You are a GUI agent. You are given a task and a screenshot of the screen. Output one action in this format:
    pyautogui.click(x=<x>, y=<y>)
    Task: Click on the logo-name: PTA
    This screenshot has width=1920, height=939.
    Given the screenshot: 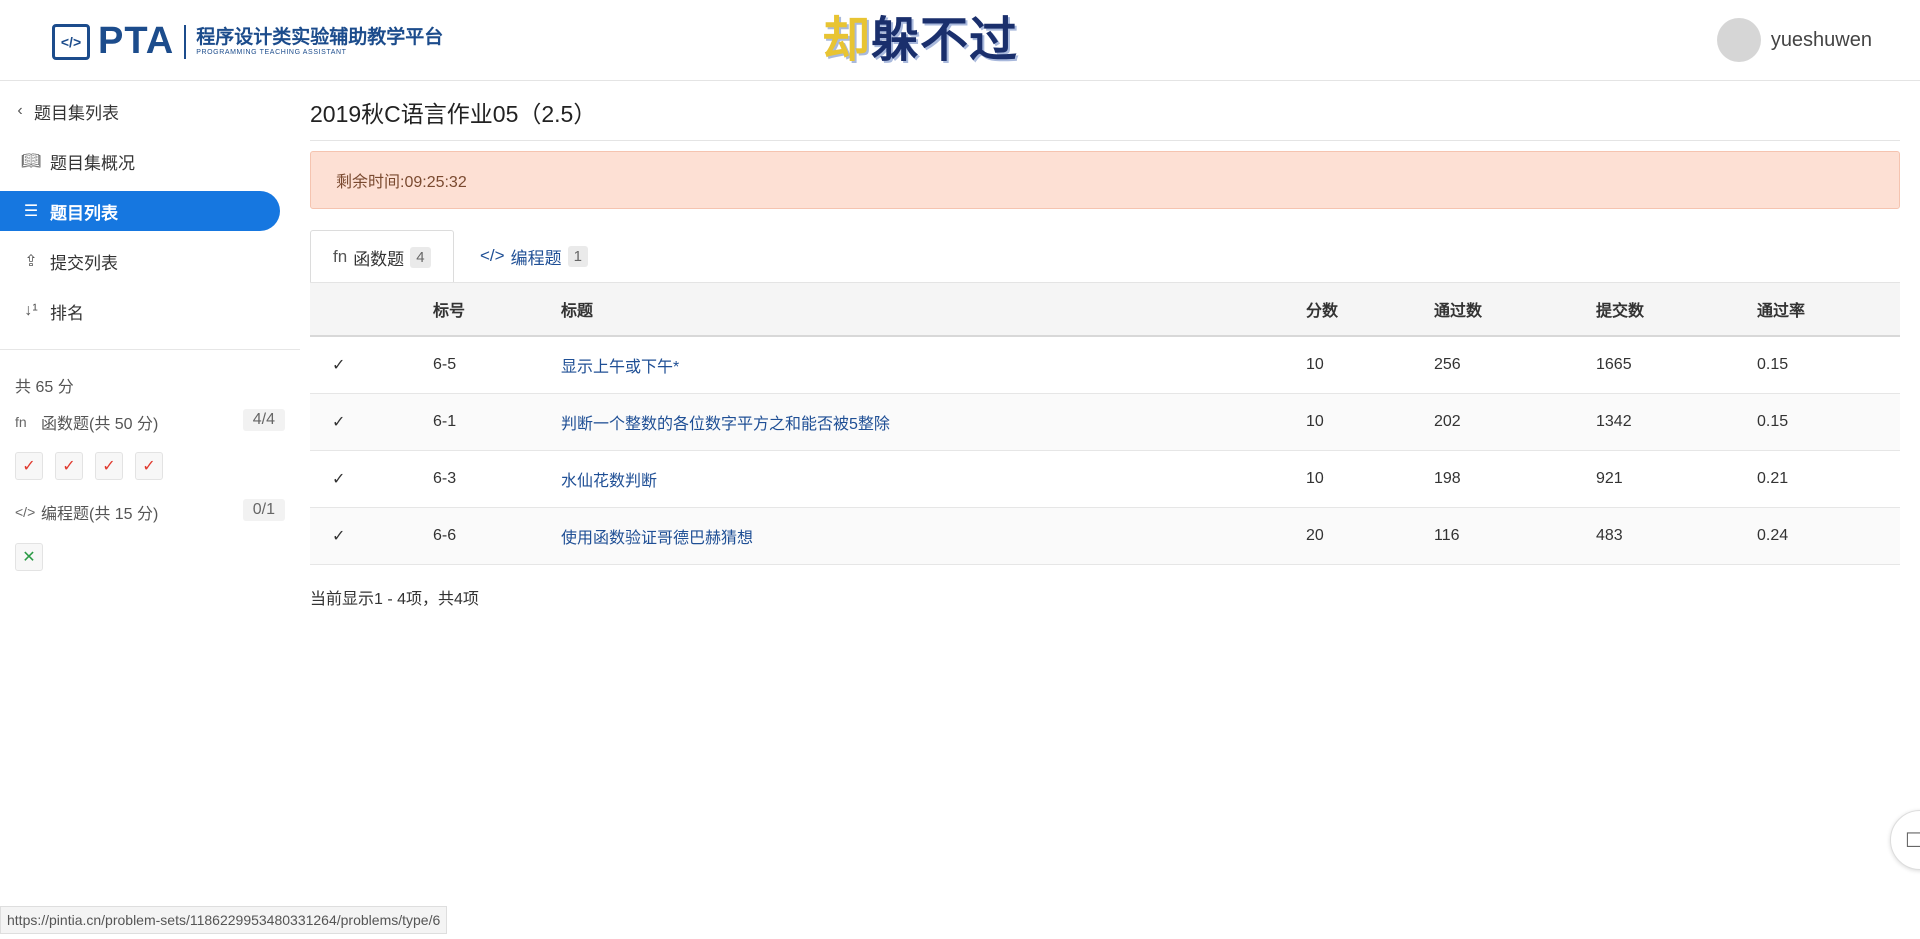 What is the action you would take?
    pyautogui.click(x=136, y=41)
    